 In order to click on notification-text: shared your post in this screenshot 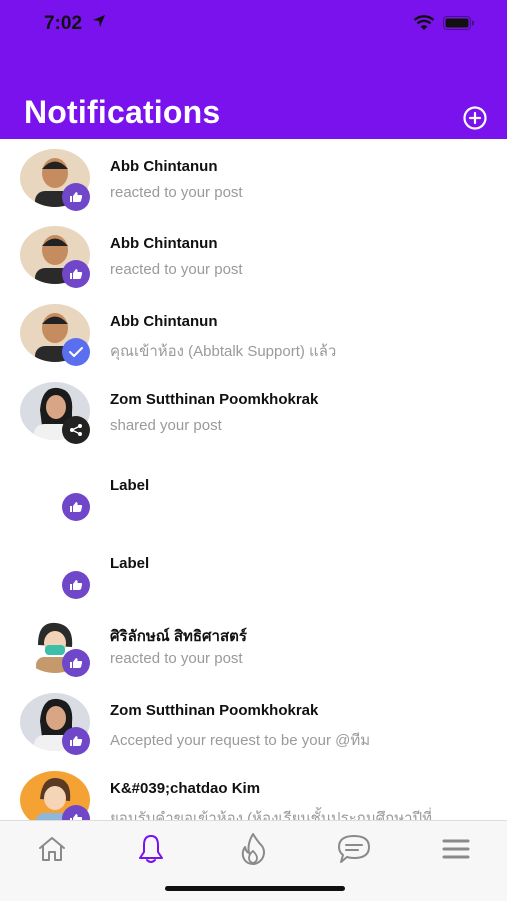, I will do `click(166, 425)`.